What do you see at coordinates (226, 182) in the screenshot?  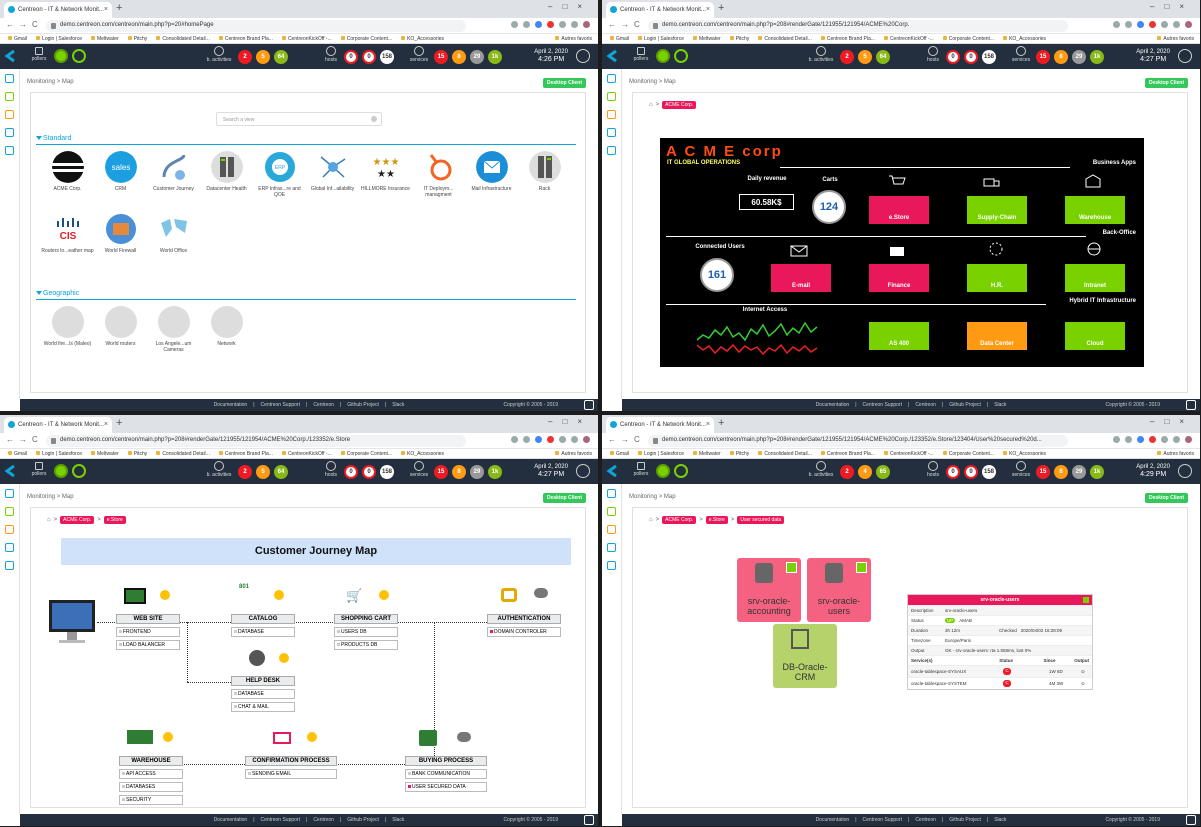 I see `view-tile: Datacenter Health` at bounding box center [226, 182].